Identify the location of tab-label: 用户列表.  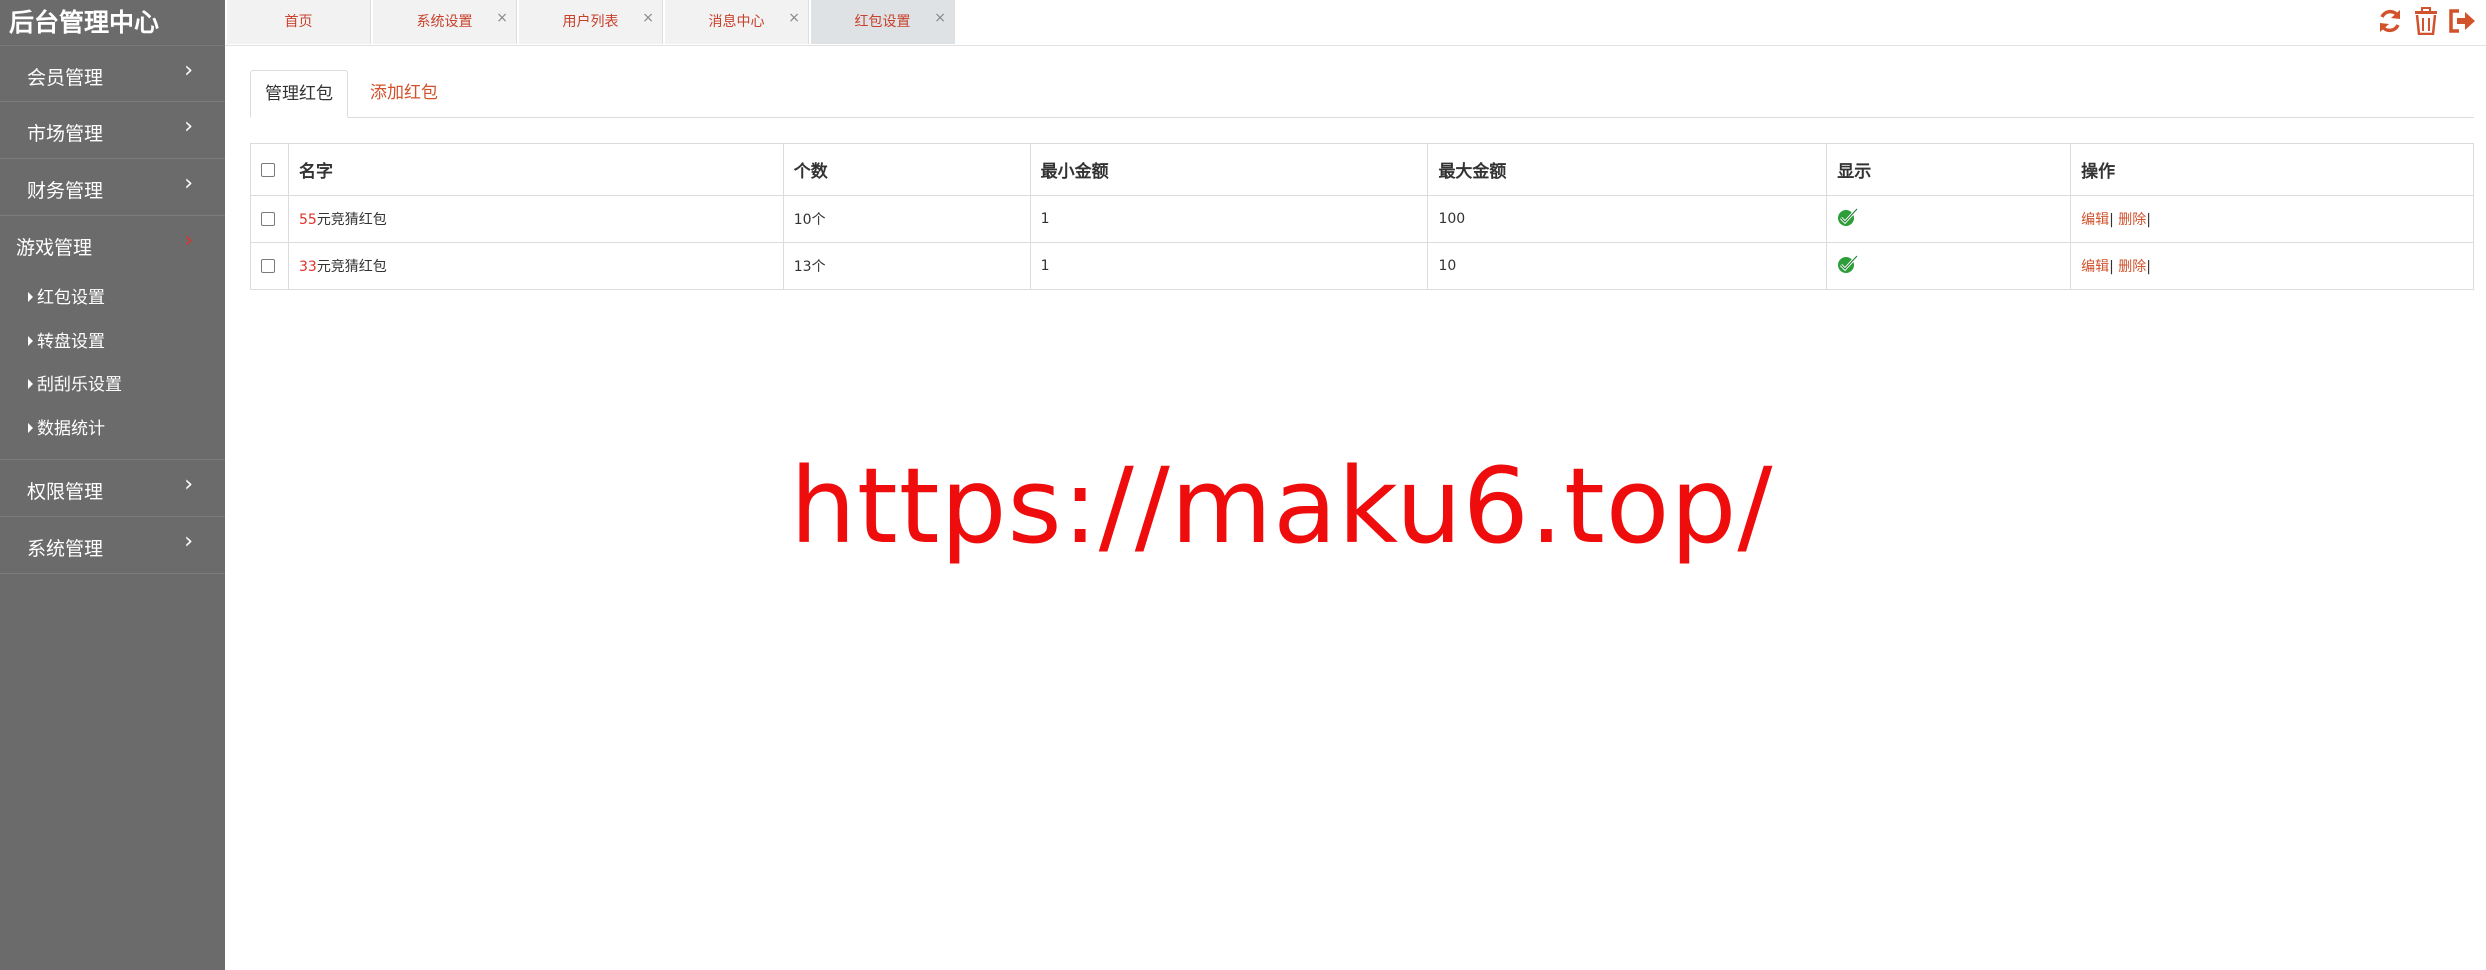
(590, 22).